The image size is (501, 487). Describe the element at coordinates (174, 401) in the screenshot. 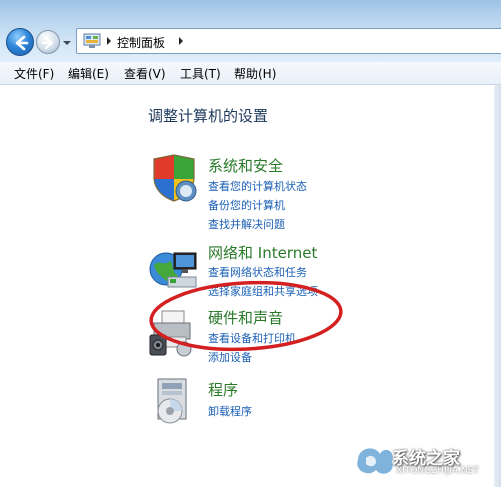

I see `programs-box-icon` at that location.